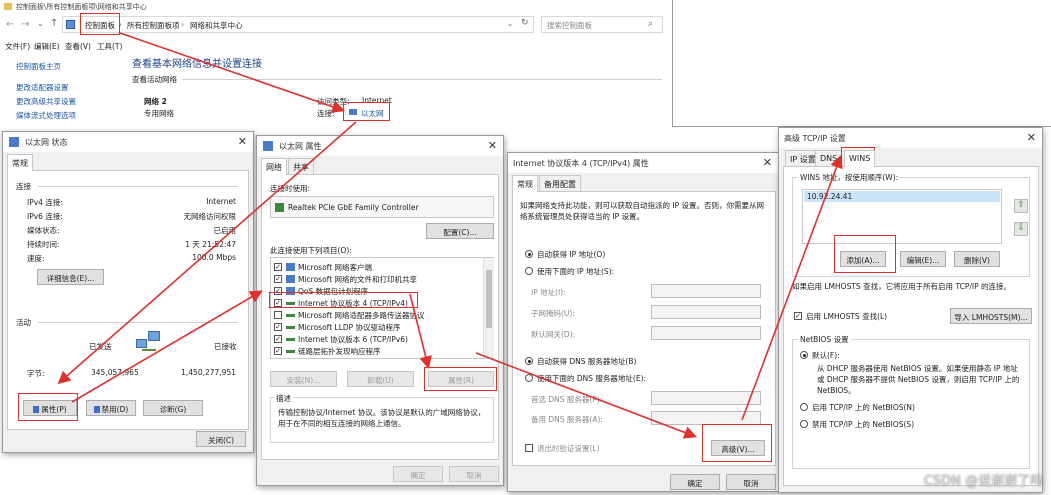 This screenshot has width=1051, height=495. What do you see at coordinates (420, 331) in the screenshot?
I see `arrow-ipv4-to-item-properties` at bounding box center [420, 331].